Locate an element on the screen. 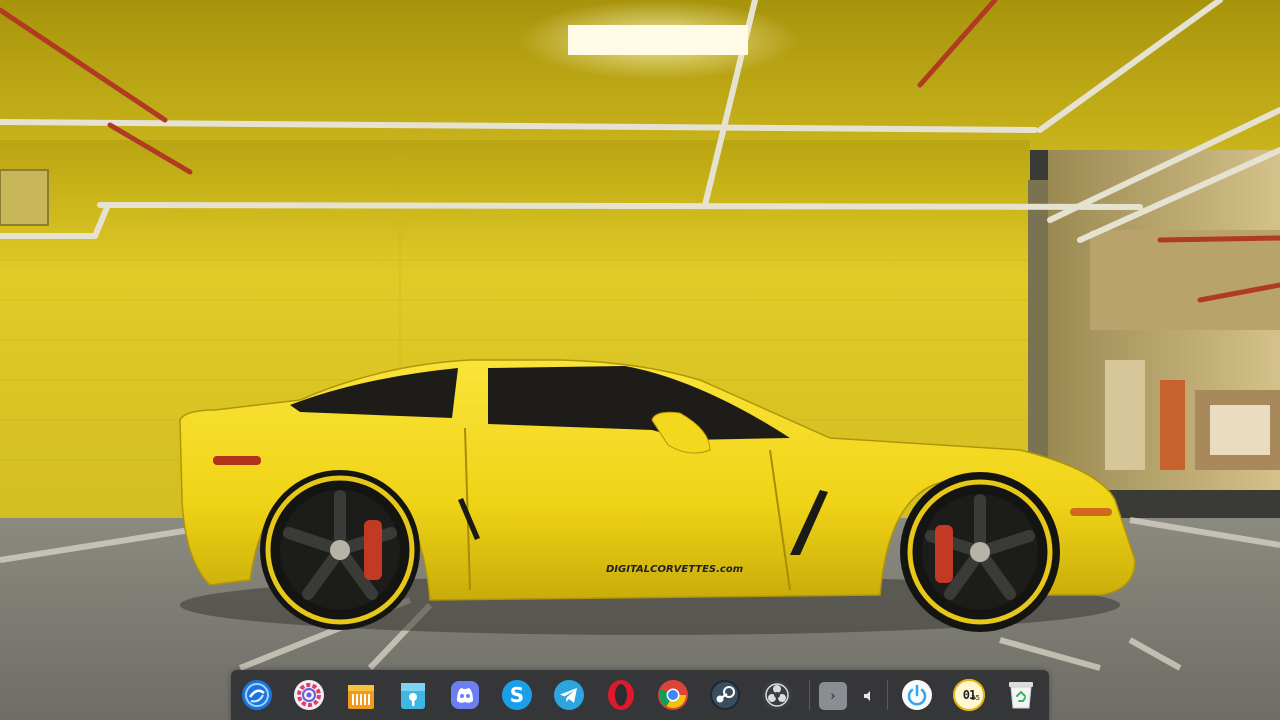 This screenshot has width=1280, height=720. discord-button is located at coordinates (465, 695).